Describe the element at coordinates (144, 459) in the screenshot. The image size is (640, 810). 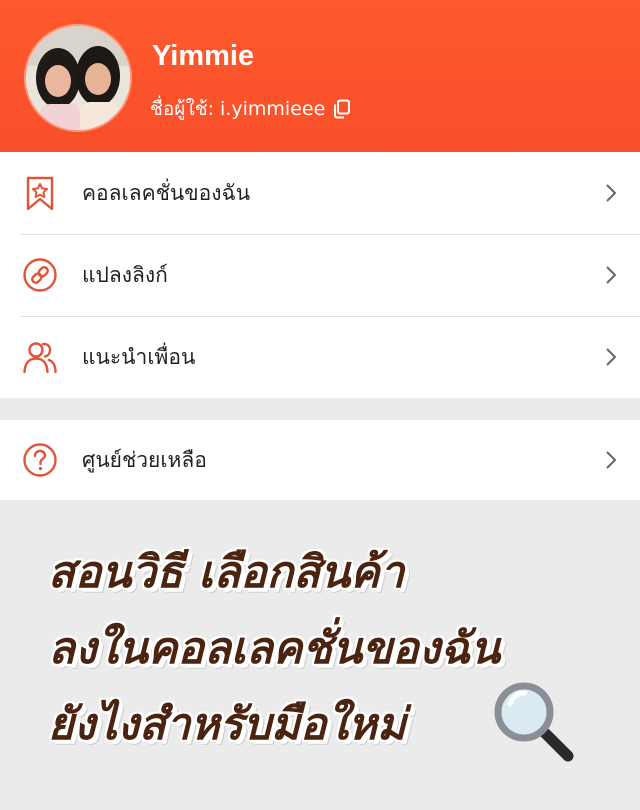
I see `menu-item-label: ศูนย์ช่วยเหลือ` at that location.